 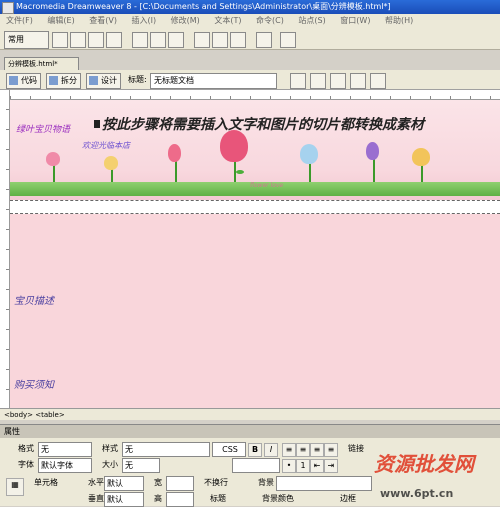 I want to click on horz-select: 默认, so click(x=124, y=483).